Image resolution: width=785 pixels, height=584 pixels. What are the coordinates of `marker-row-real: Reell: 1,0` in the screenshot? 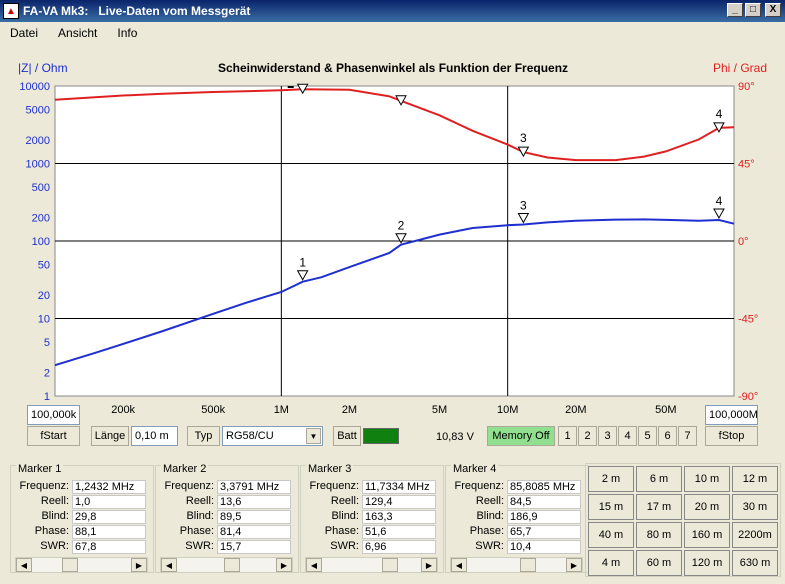 It's located at (82, 502).